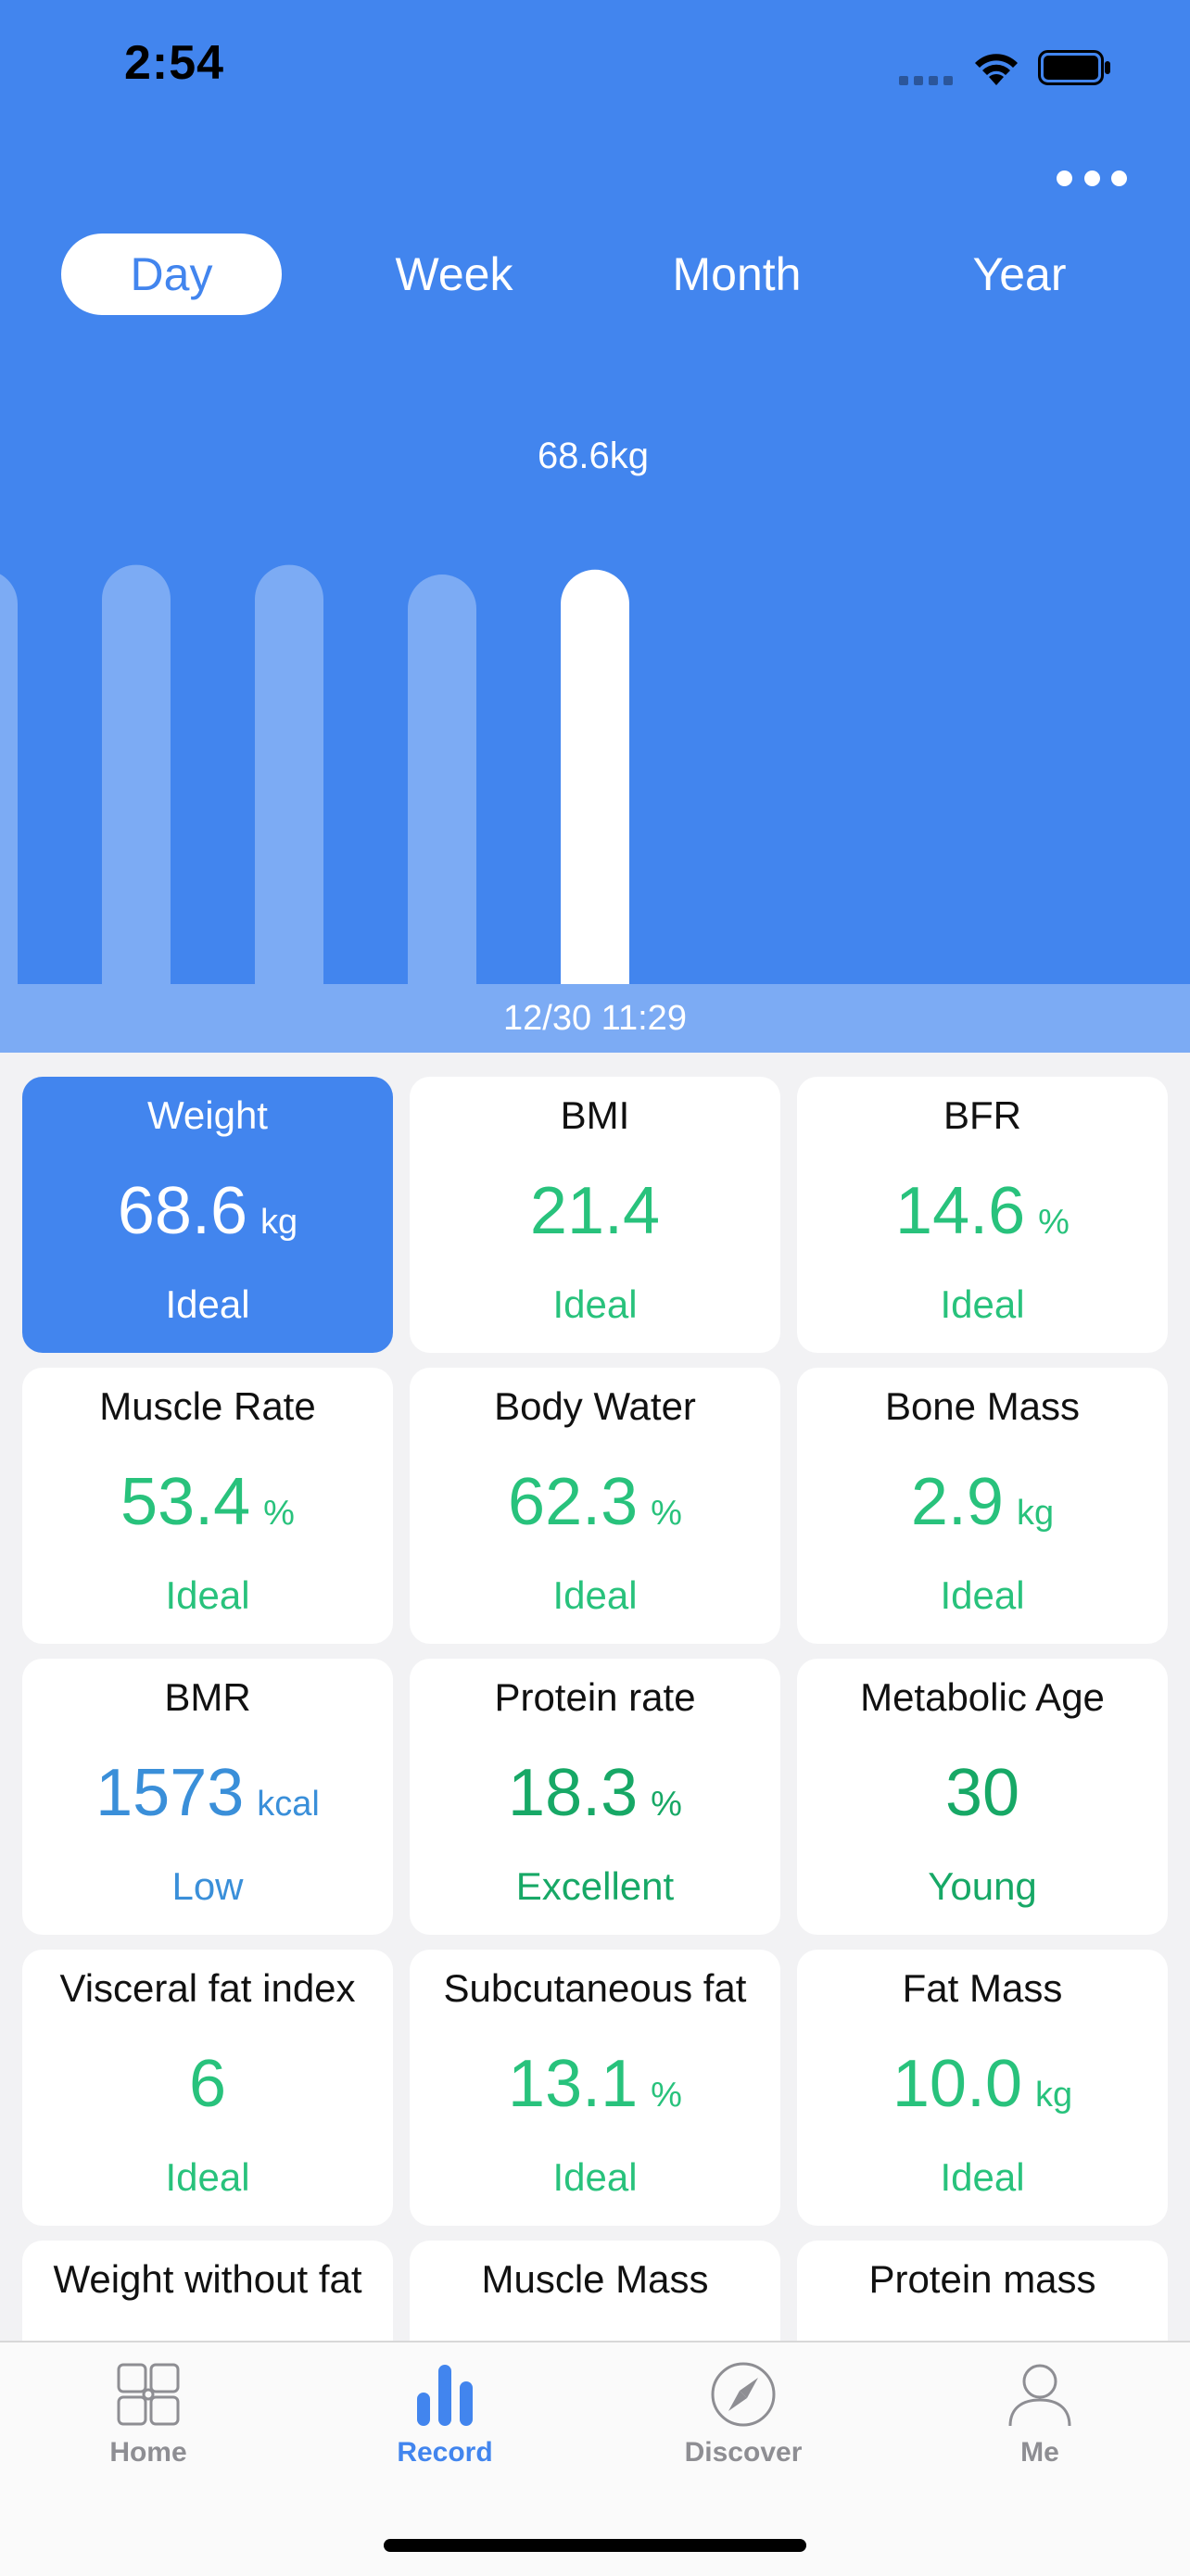 The image size is (1190, 2576). Describe the element at coordinates (207, 1886) in the screenshot. I see `metric-status: Low` at that location.